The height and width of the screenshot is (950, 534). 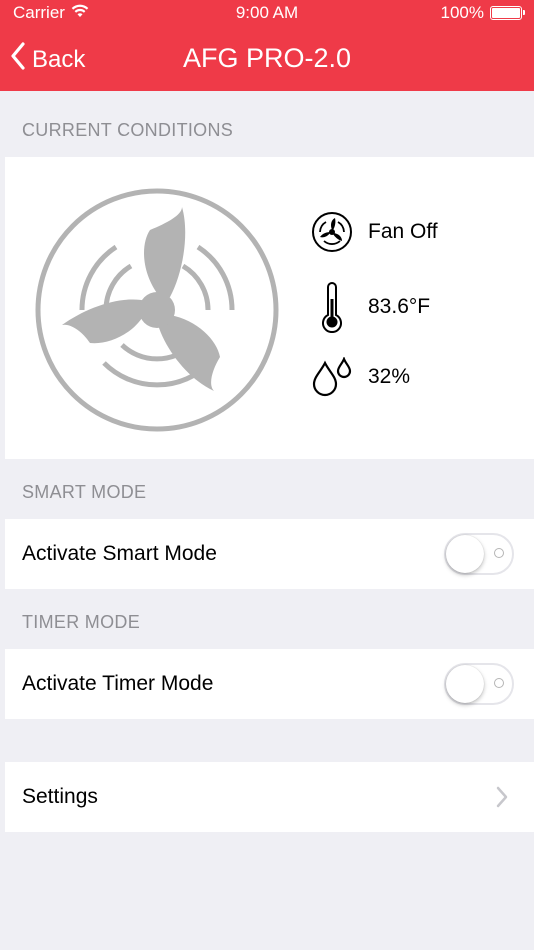 What do you see at coordinates (332, 232) in the screenshot?
I see `fan-status-icon` at bounding box center [332, 232].